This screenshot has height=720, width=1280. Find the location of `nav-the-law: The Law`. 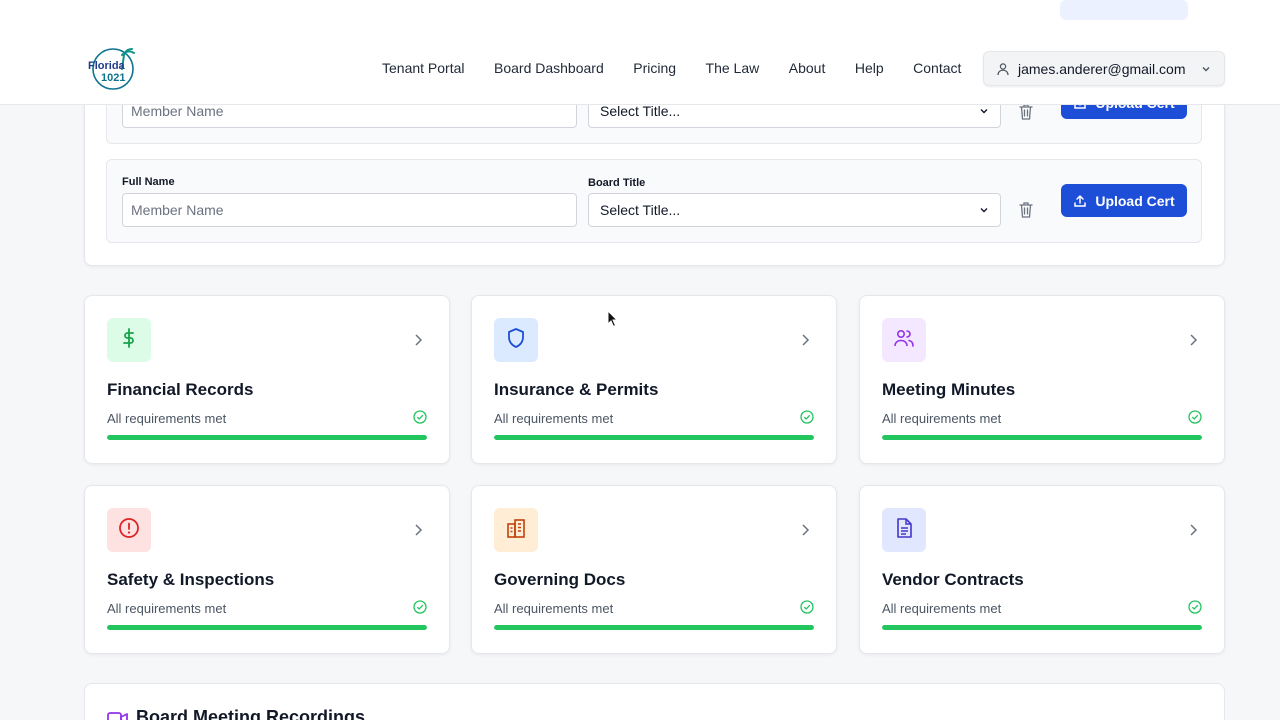

nav-the-law: The Law is located at coordinates (733, 68).